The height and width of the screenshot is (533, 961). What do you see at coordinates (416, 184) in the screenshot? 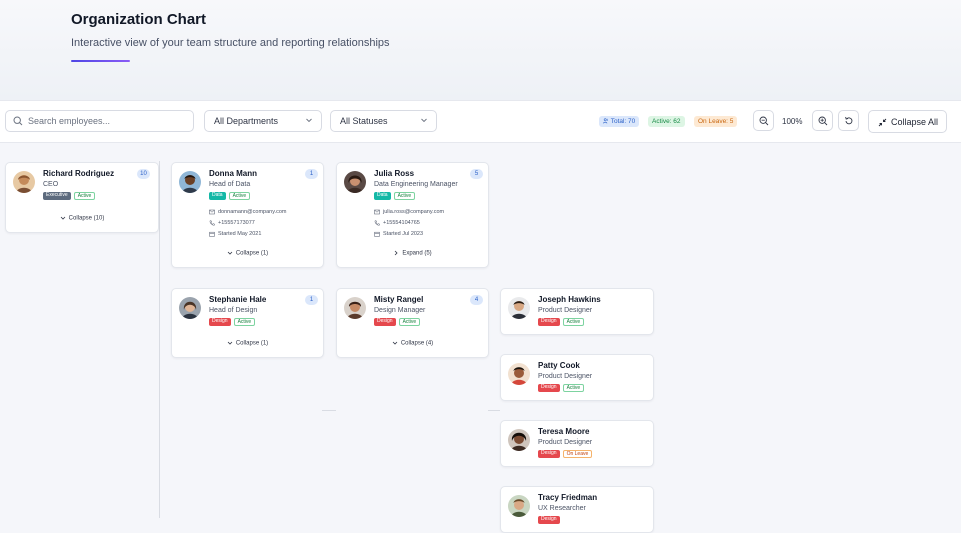
I see `employee-role: Data Engineering Manager` at bounding box center [416, 184].